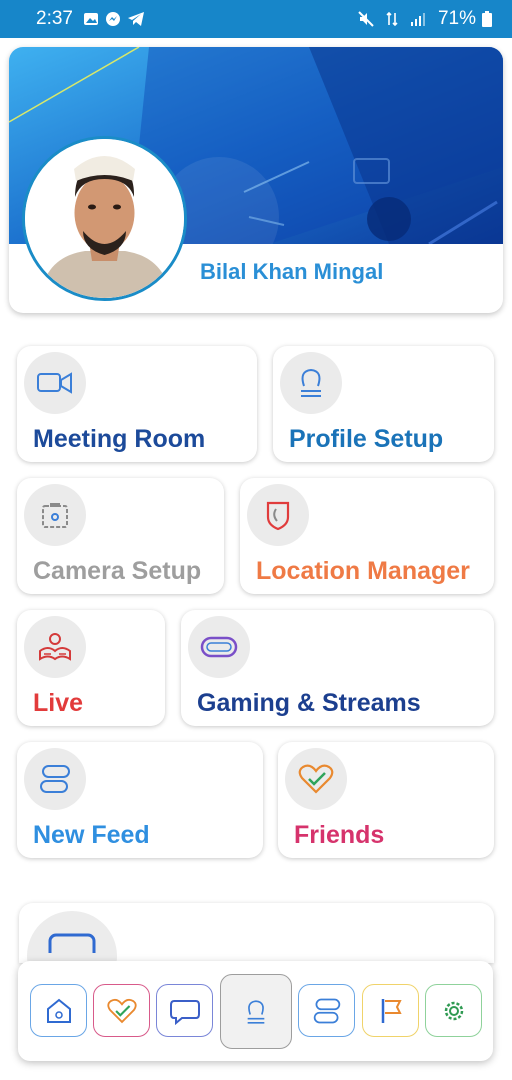 The image size is (512, 1080). I want to click on settings-gear-icon, so click(453, 1010).